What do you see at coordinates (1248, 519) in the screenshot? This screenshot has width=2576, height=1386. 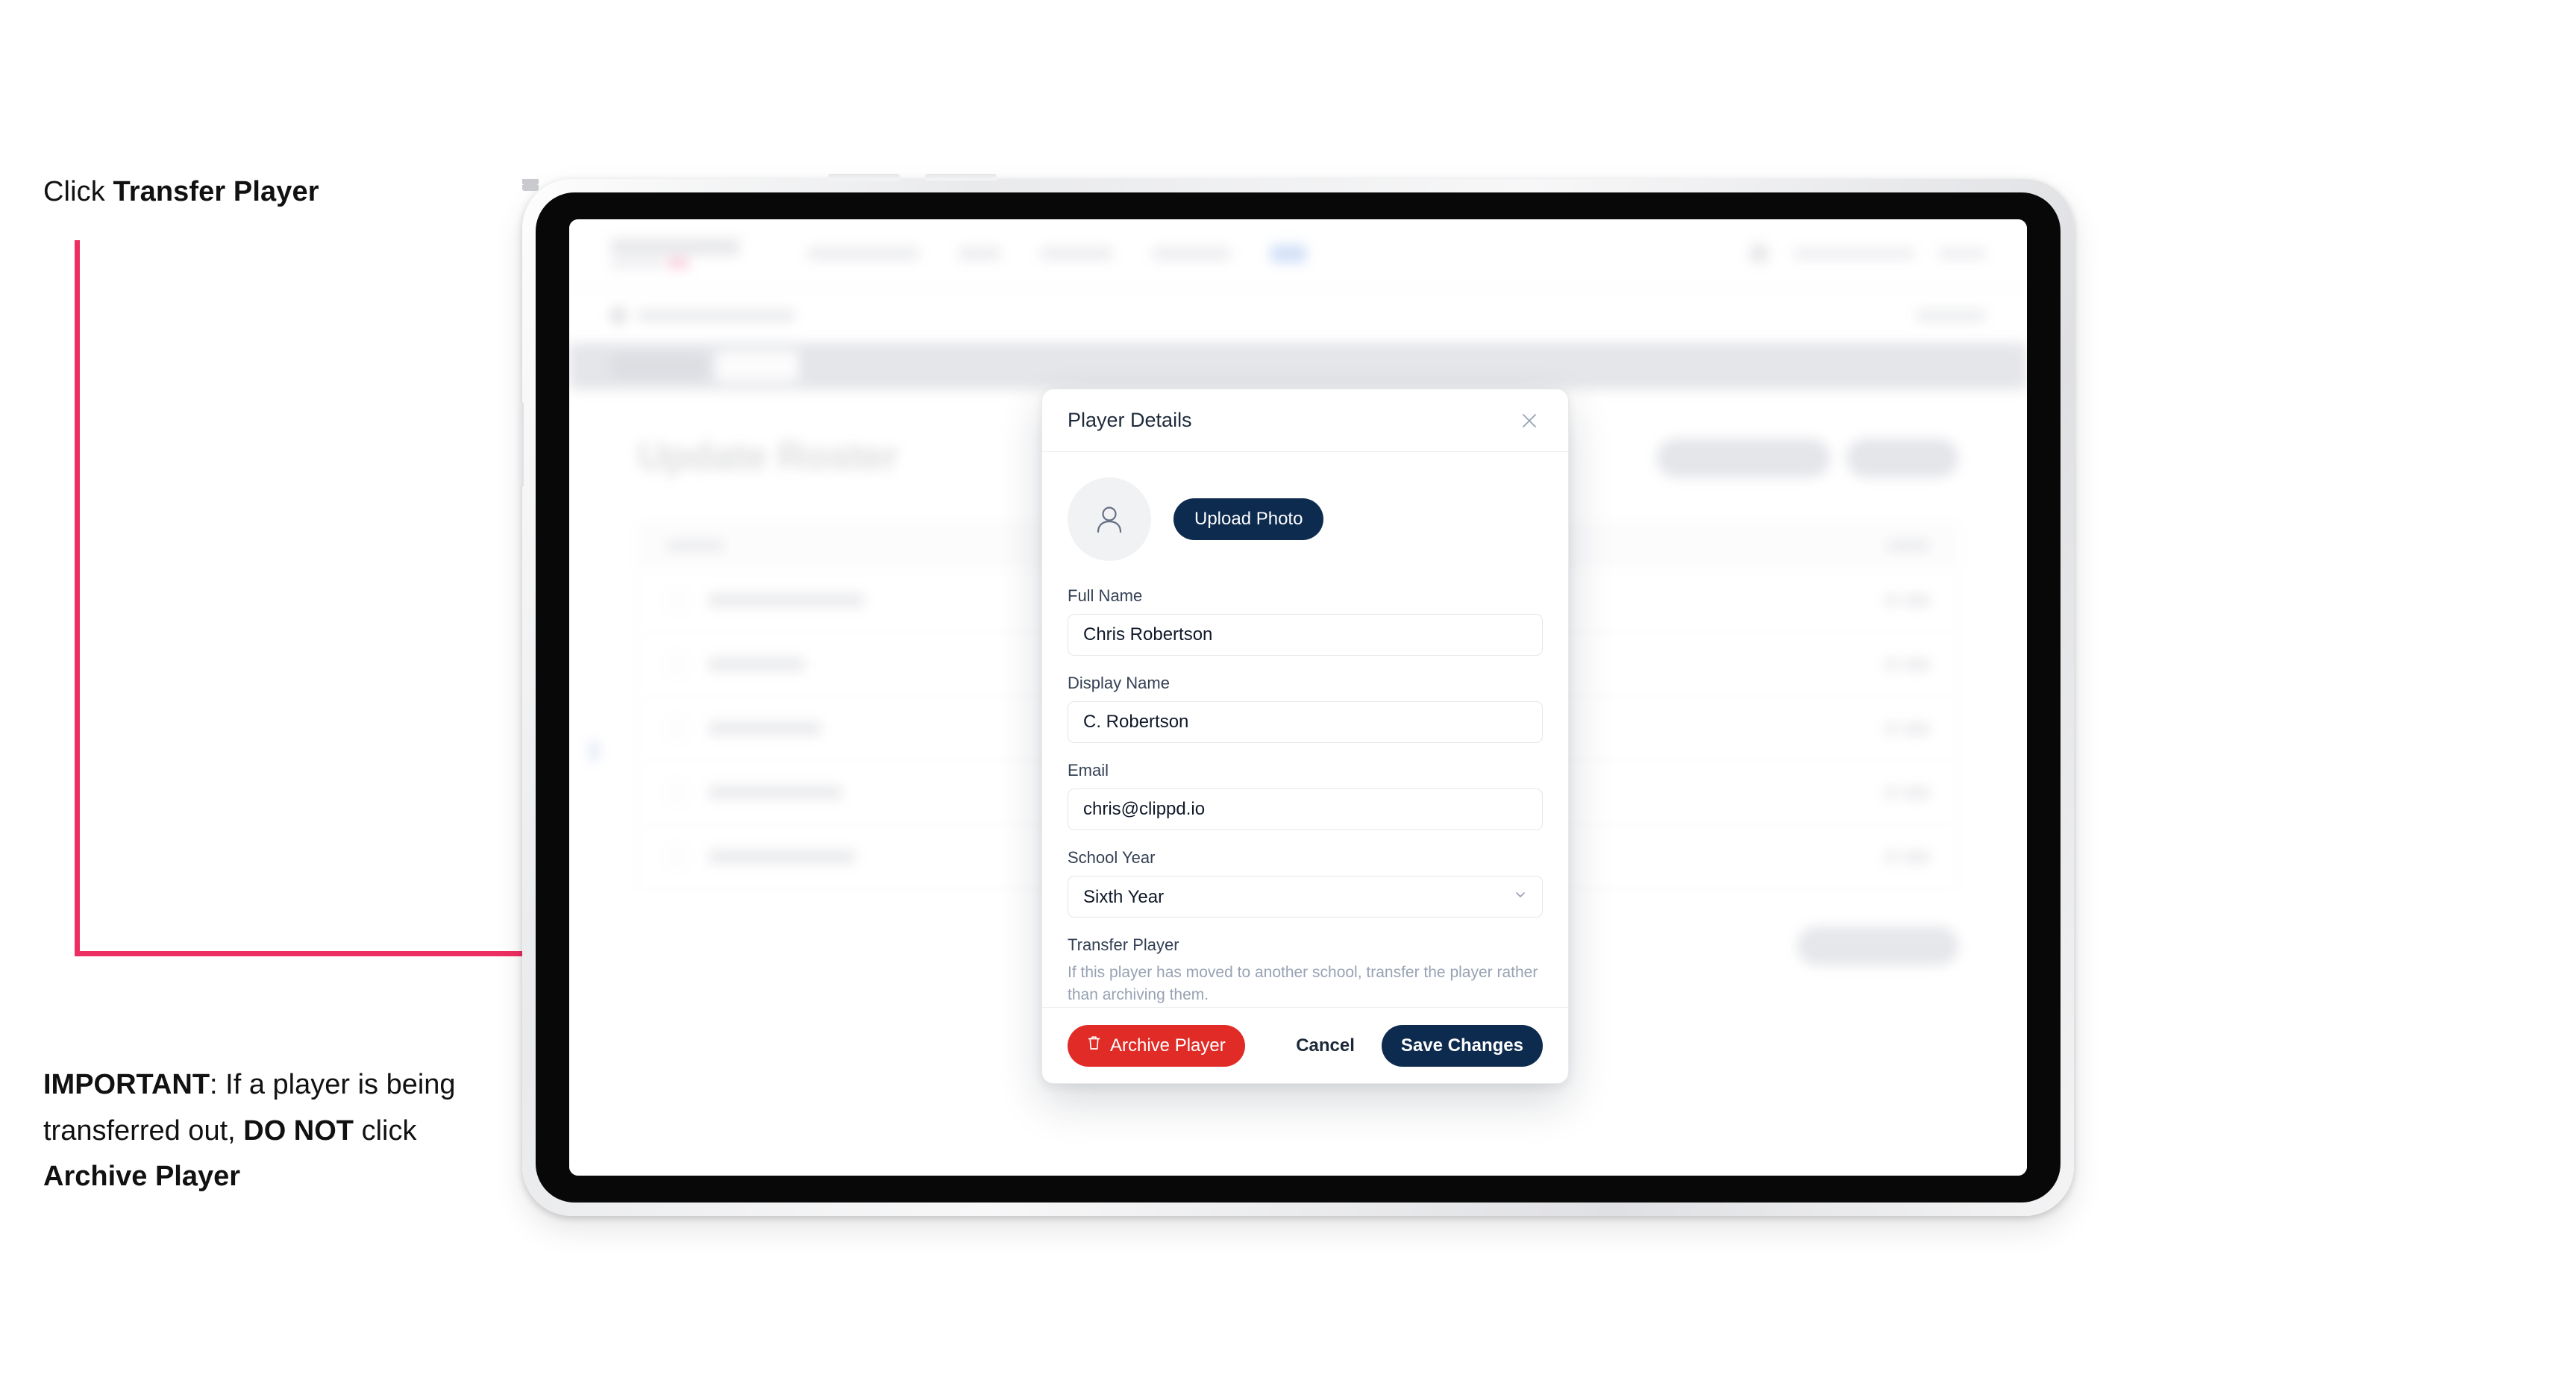 I see `upload-photo-button: Upload Photo` at bounding box center [1248, 519].